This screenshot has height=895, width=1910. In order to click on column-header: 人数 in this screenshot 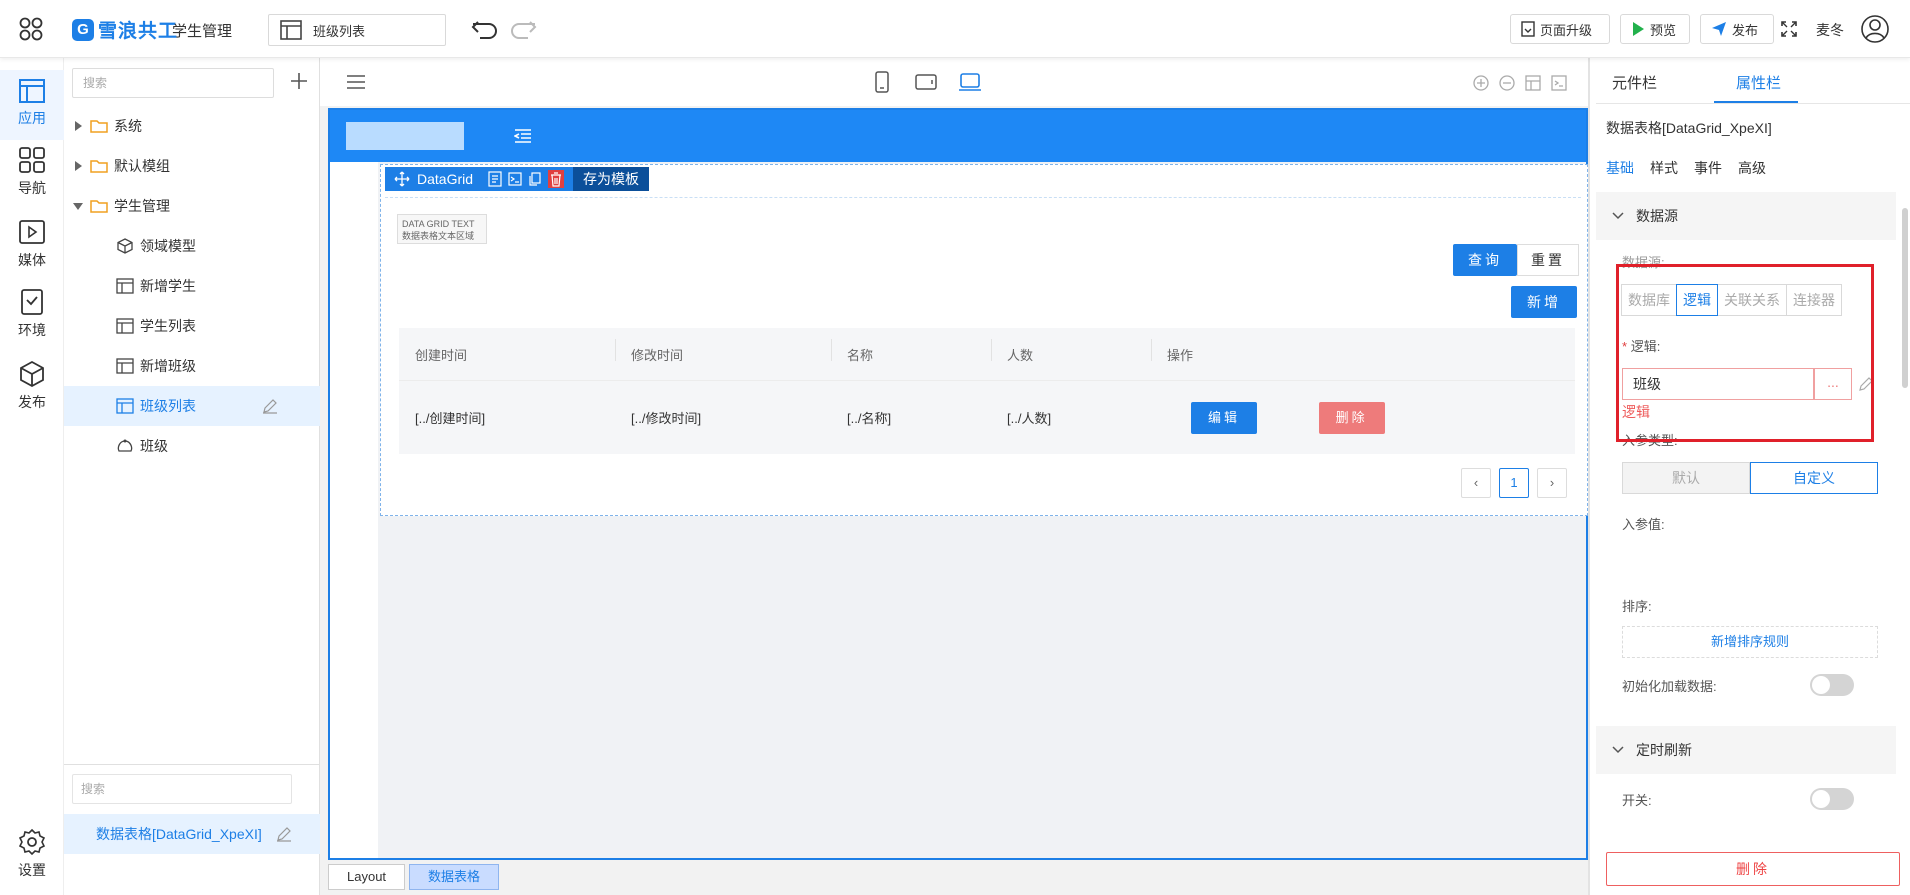, I will do `click(1071, 351)`.